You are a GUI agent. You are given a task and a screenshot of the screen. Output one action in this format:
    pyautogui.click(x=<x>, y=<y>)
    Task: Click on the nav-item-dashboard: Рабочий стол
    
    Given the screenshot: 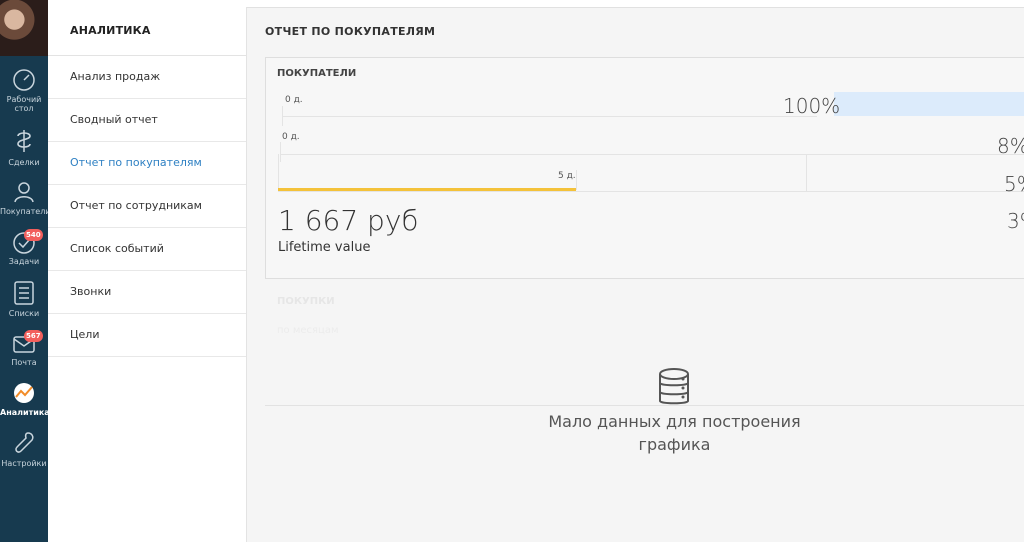 What is the action you would take?
    pyautogui.click(x=24, y=90)
    